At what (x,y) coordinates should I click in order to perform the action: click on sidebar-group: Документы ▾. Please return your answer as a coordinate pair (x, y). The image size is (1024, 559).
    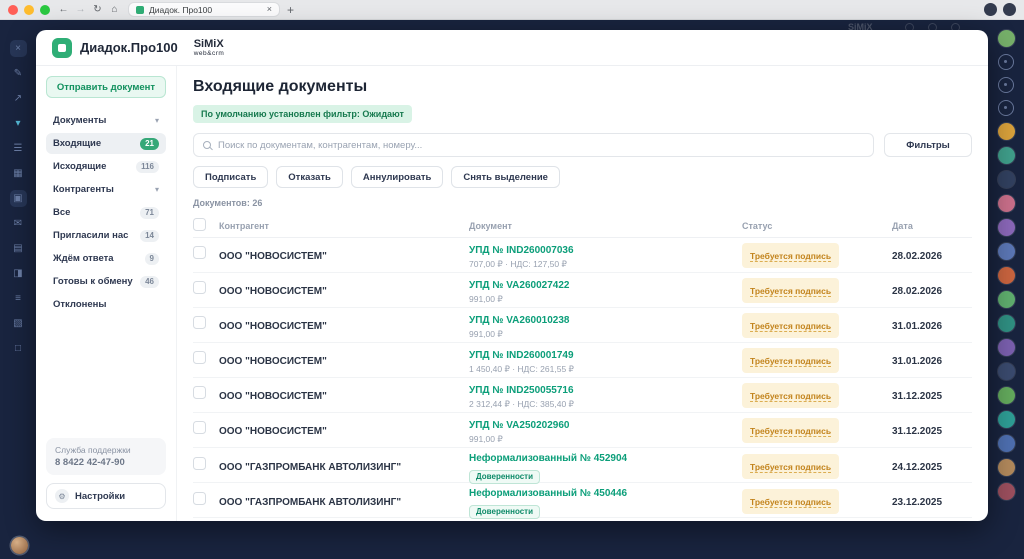
    Looking at the image, I should click on (106, 120).